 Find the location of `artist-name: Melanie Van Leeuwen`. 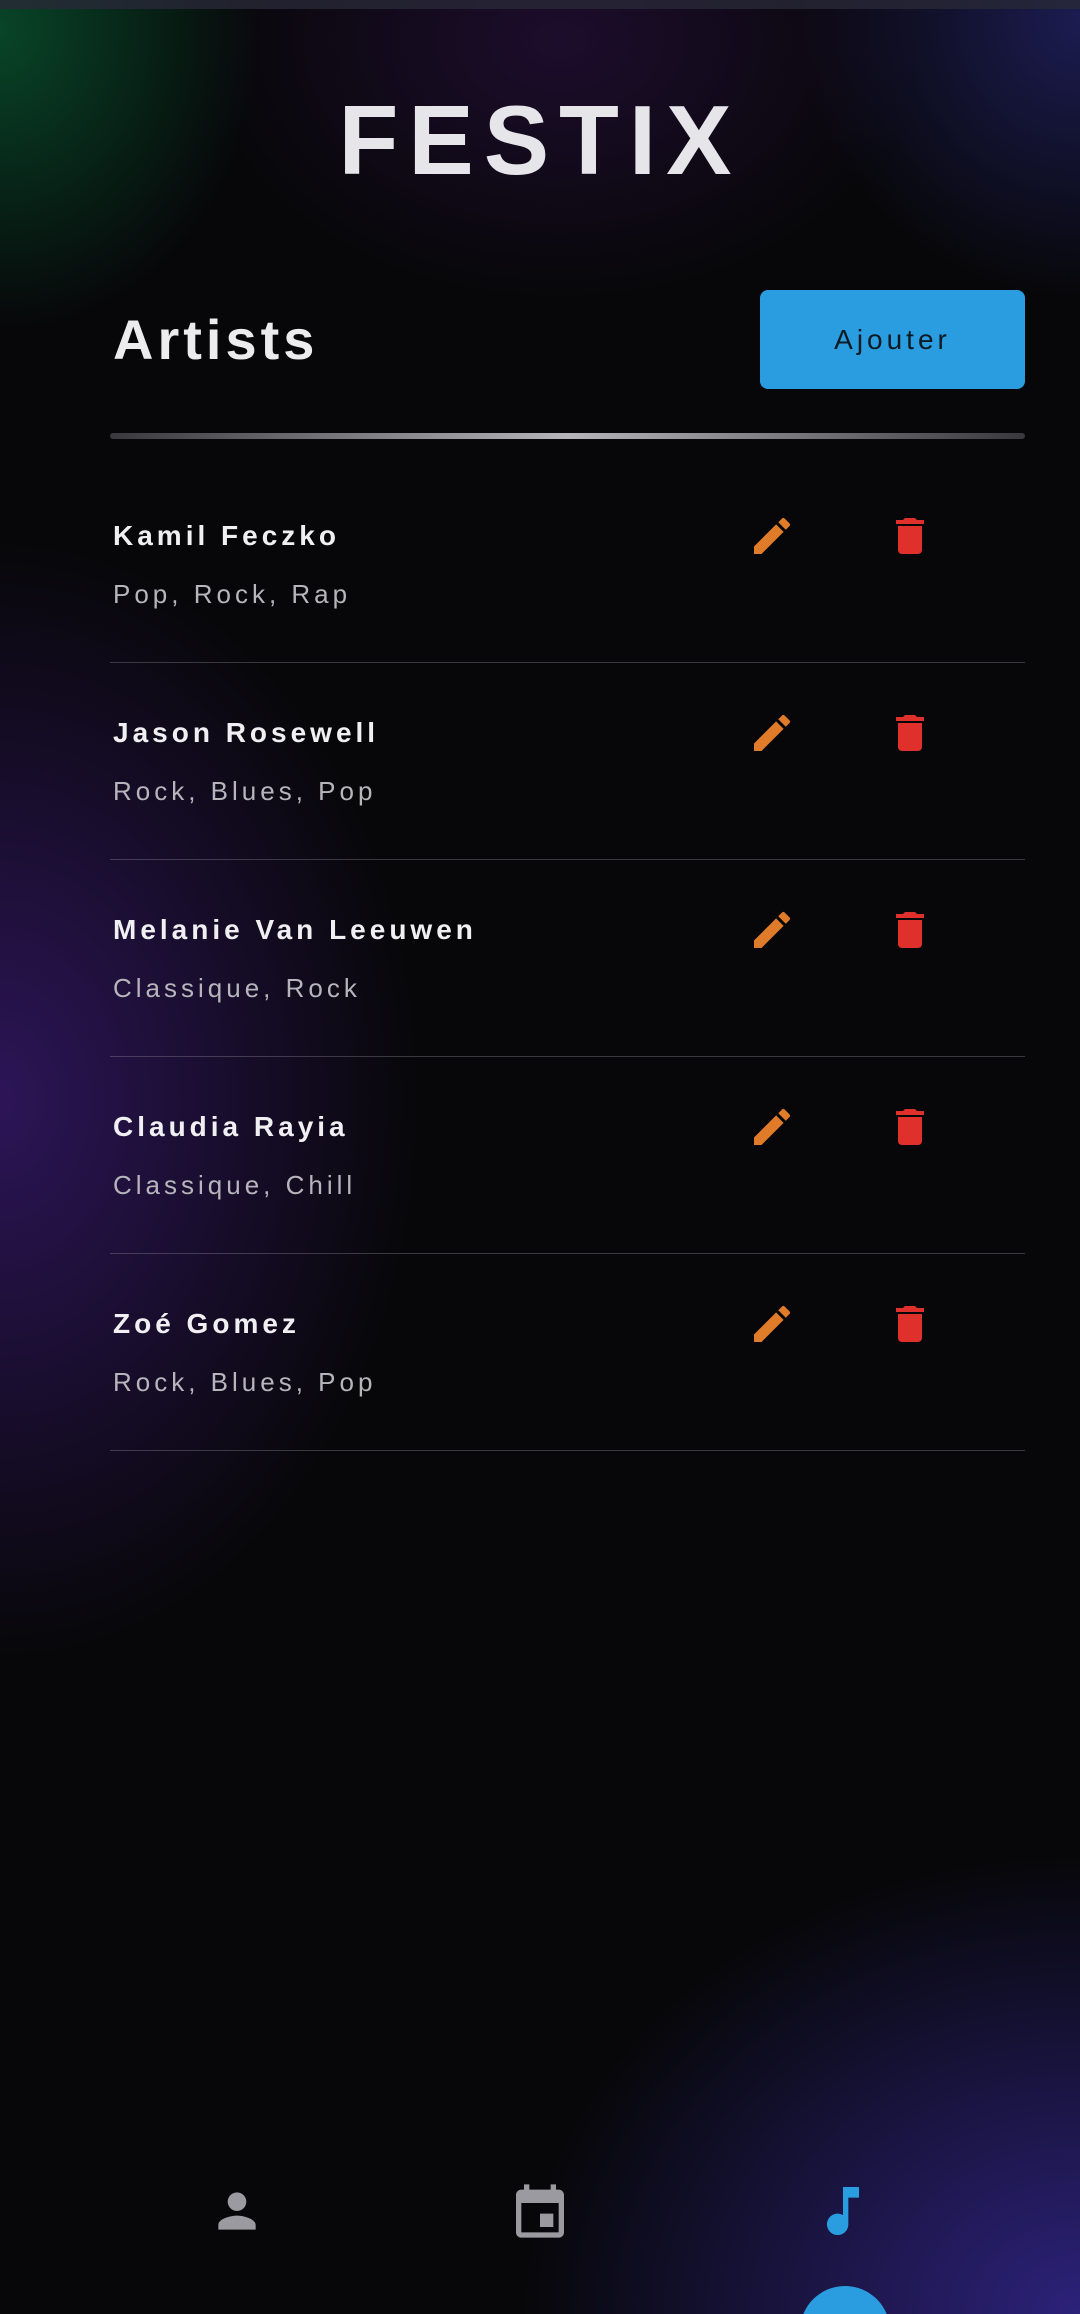

artist-name: Melanie Van Leeuwen is located at coordinates (295, 929).